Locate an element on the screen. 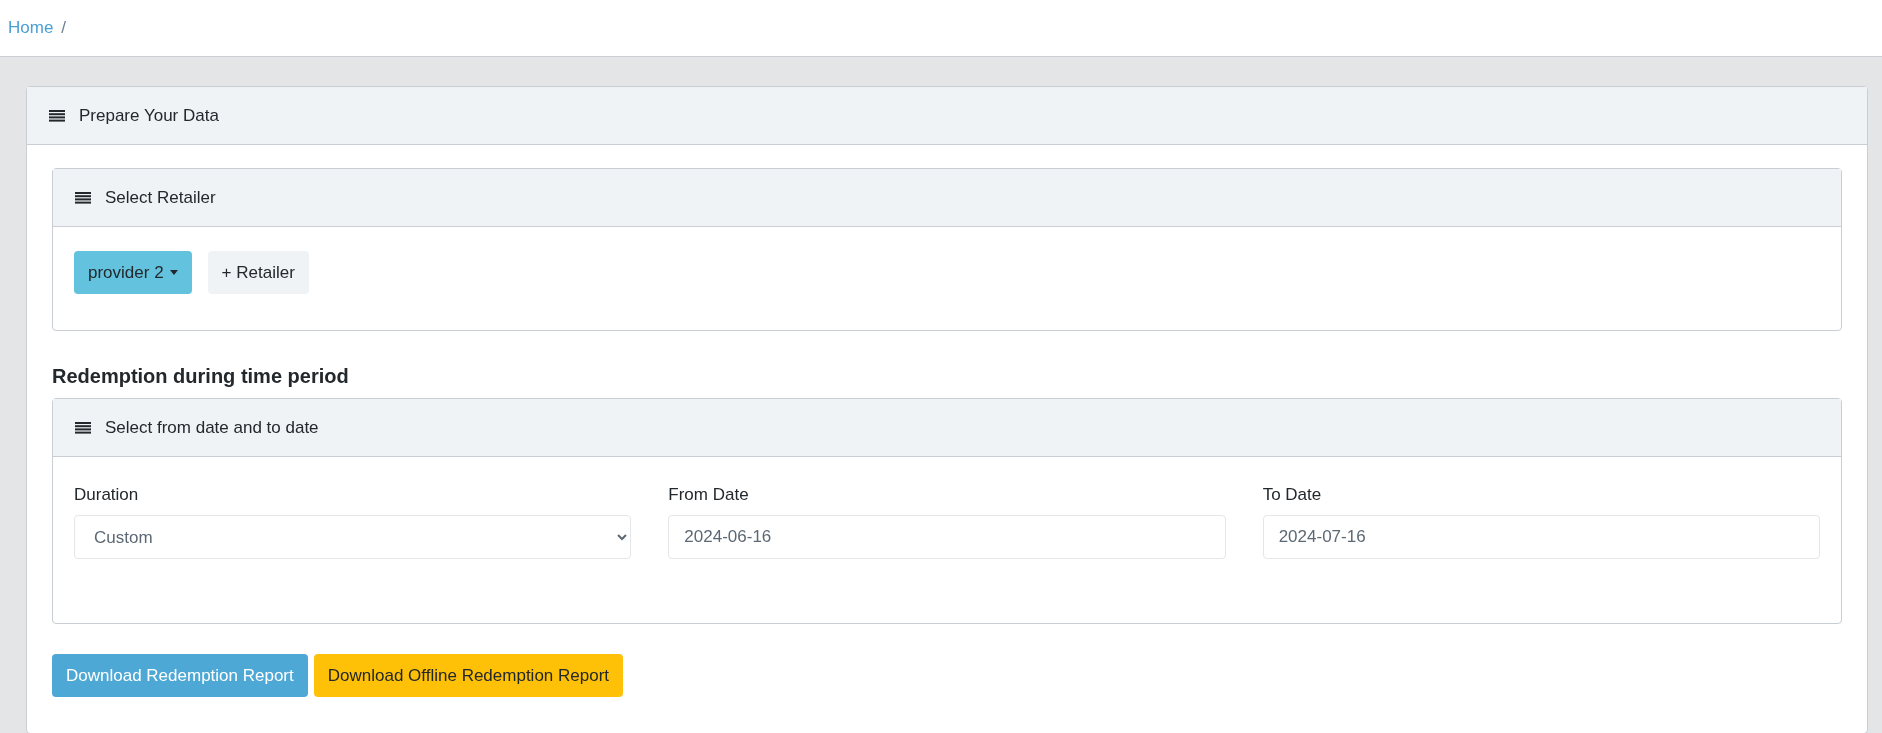 The image size is (1882, 733). download-offline-report-button: Download Offline Redemption Report is located at coordinates (468, 675).